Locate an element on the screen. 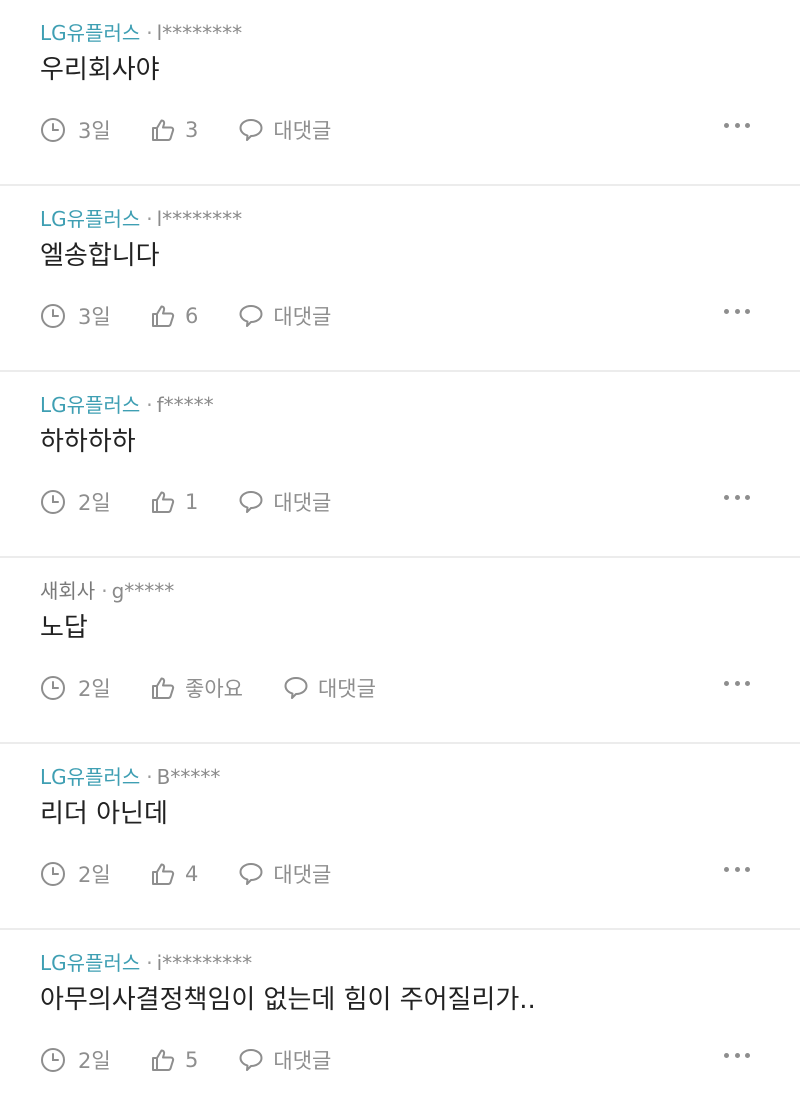 This screenshot has width=800, height=1116. user-id: l******** is located at coordinates (199, 219).